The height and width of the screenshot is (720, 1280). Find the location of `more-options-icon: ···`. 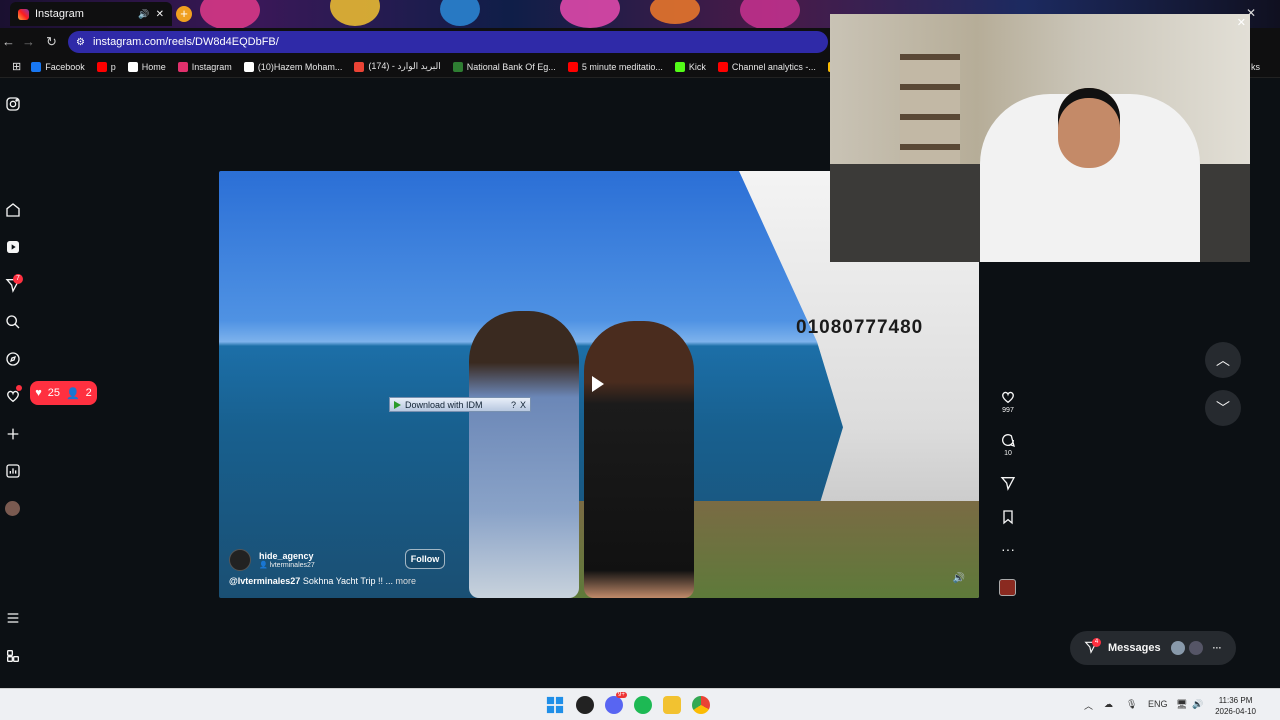

more-options-icon: ··· is located at coordinates (1008, 549).